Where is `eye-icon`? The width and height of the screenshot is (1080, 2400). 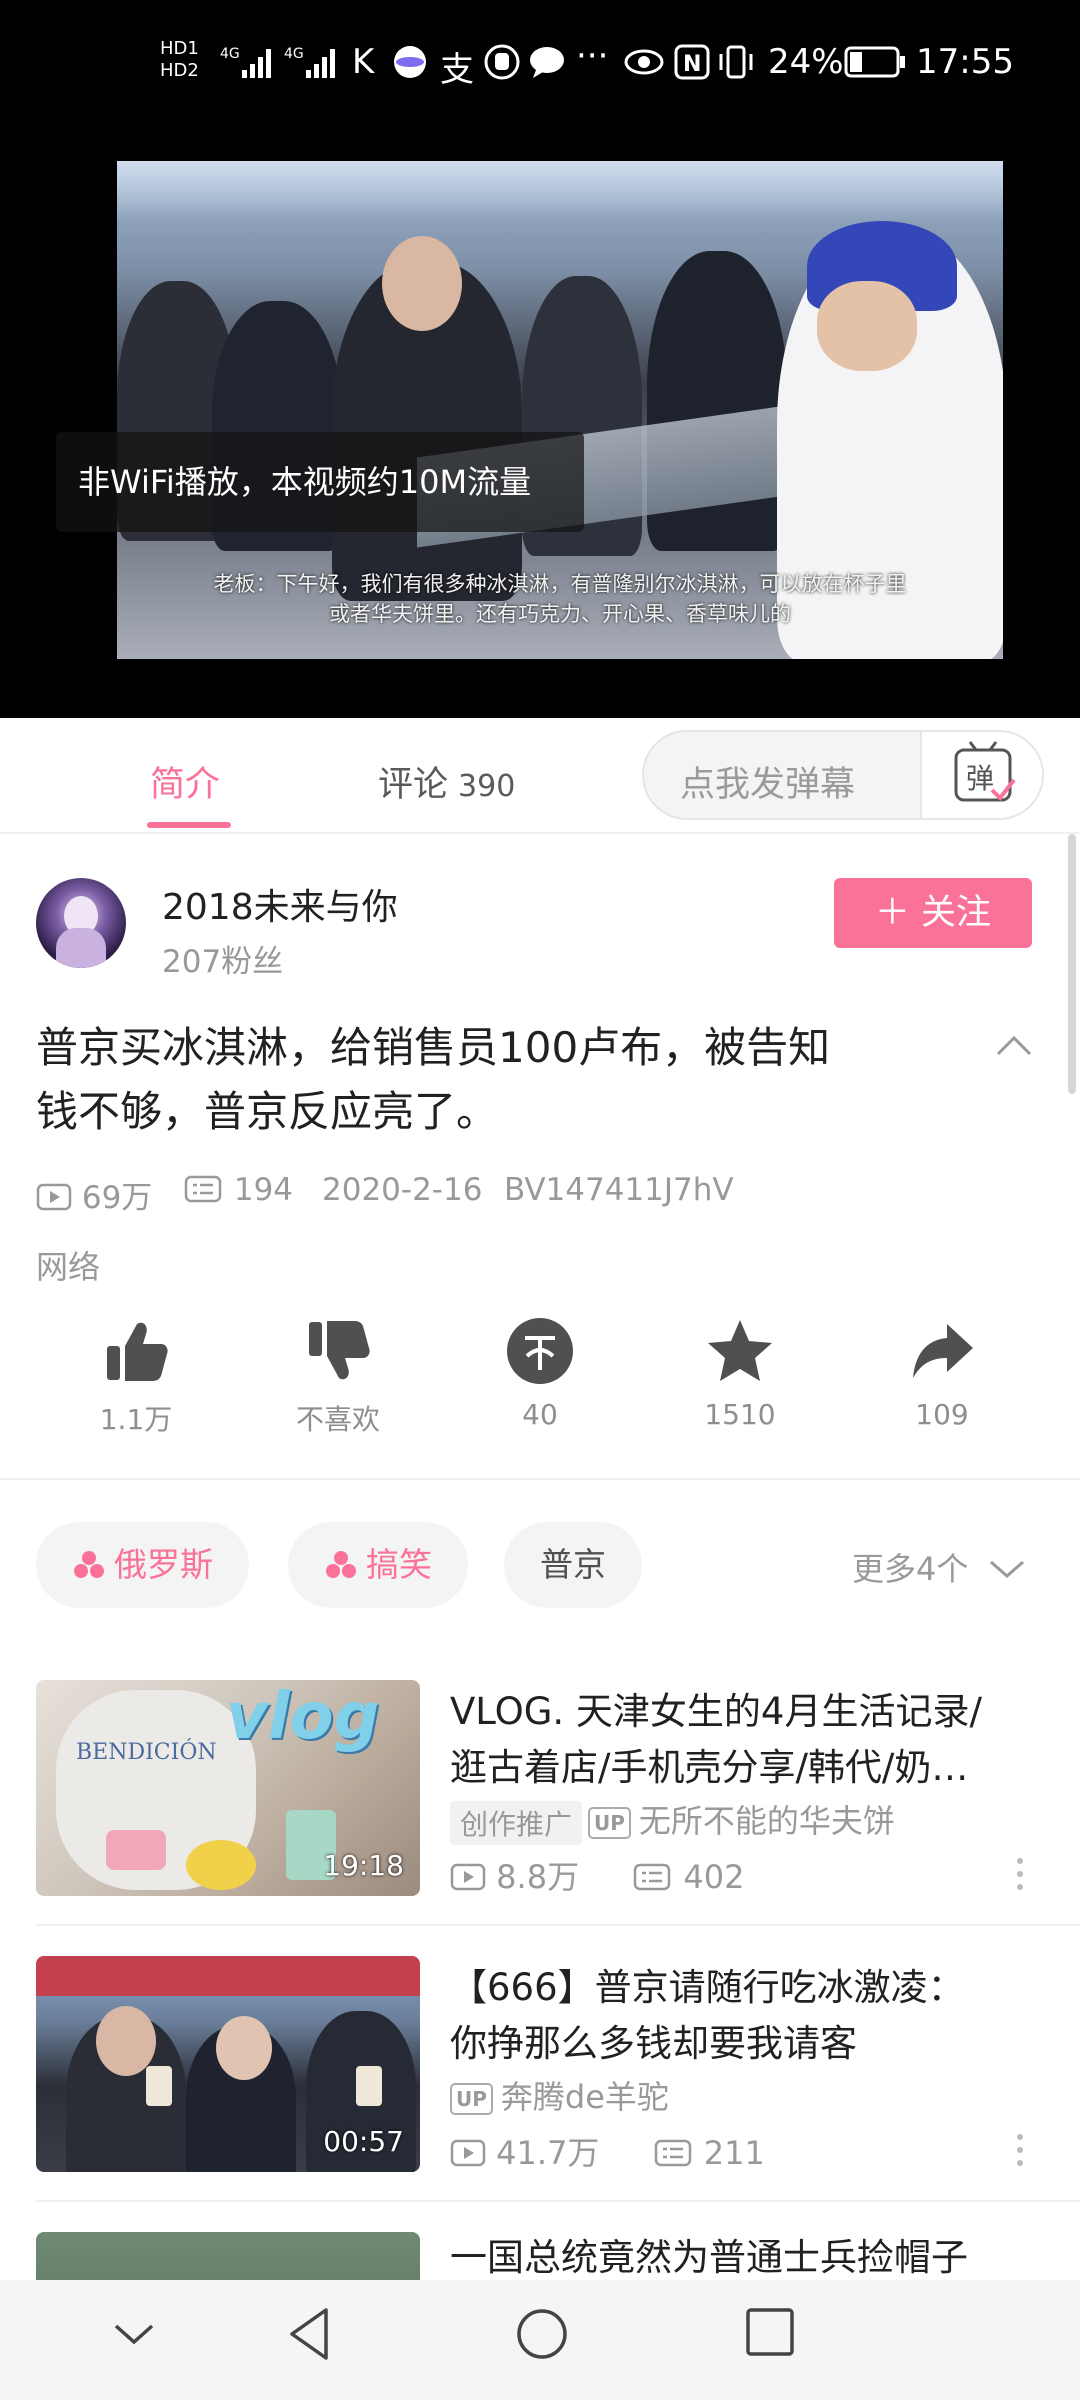 eye-icon is located at coordinates (644, 62).